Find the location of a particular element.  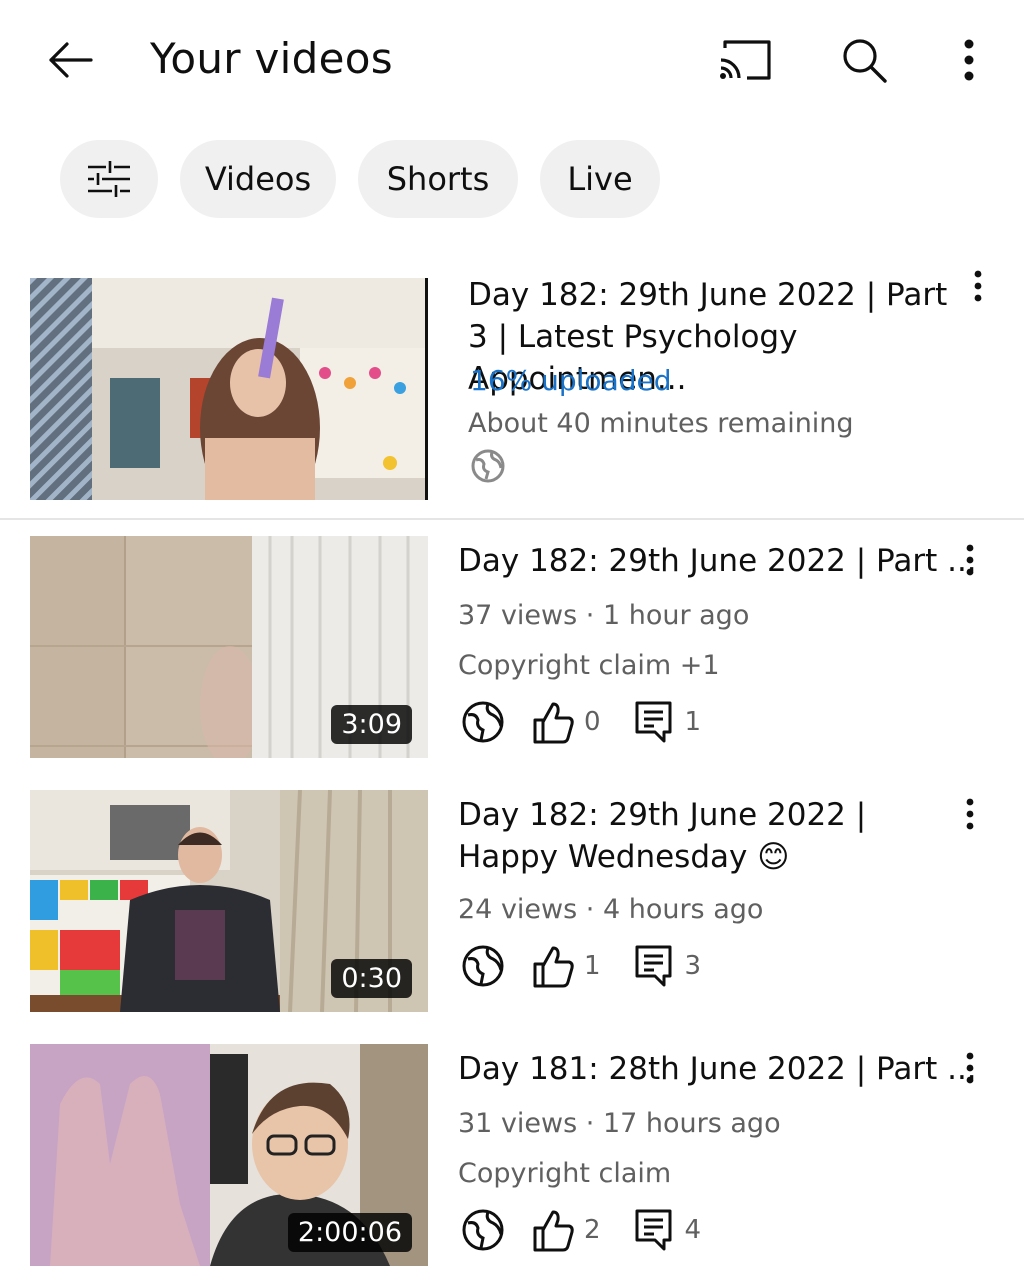

video-meta: 24 views · 4 hours ago is located at coordinates (610, 909).